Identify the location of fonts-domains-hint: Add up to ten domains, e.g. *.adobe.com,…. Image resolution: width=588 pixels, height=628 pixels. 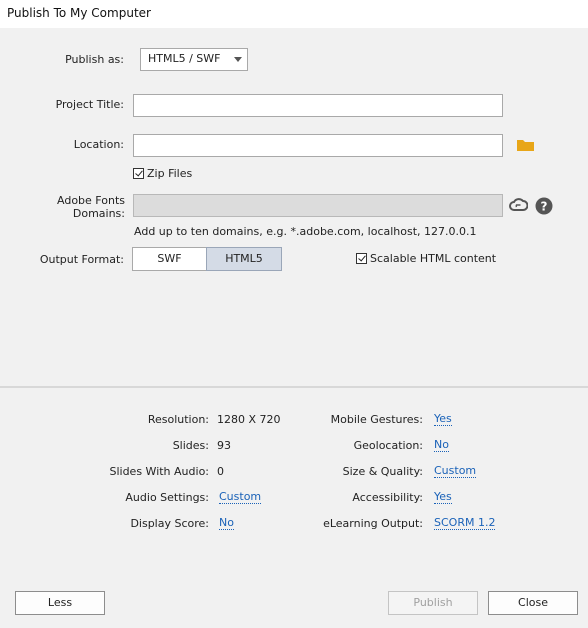
(305, 231).